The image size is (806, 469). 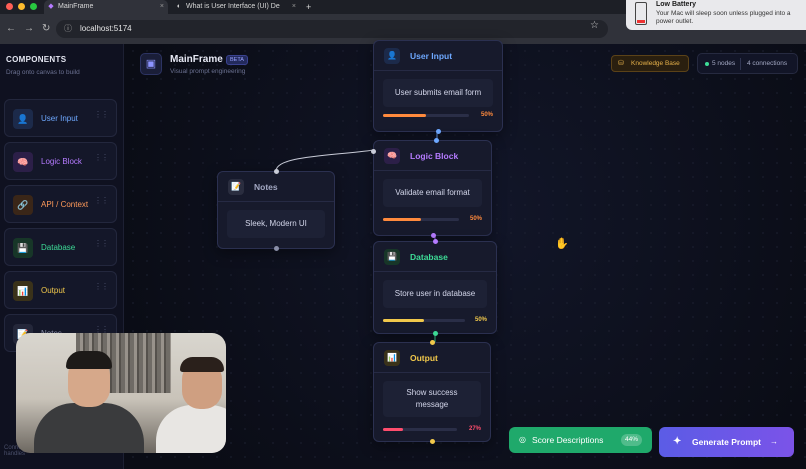 I want to click on webcam-overlay, so click(x=121, y=393).